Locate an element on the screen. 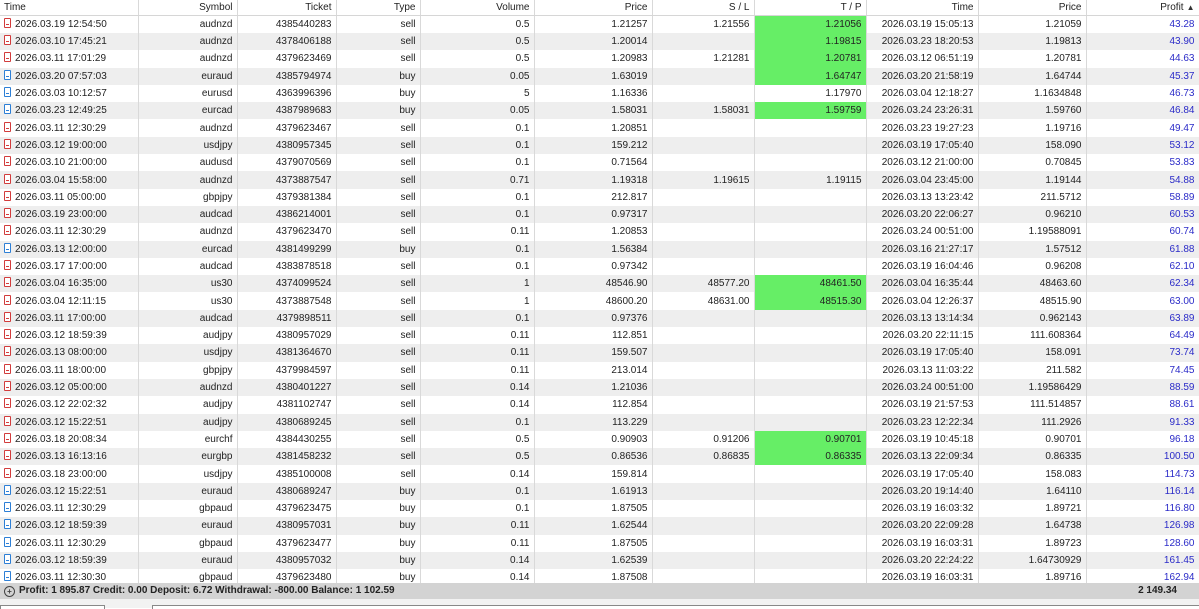 The image size is (1199, 609). cell-close-time: 2026.03.20 22:24:22 is located at coordinates (922, 560).